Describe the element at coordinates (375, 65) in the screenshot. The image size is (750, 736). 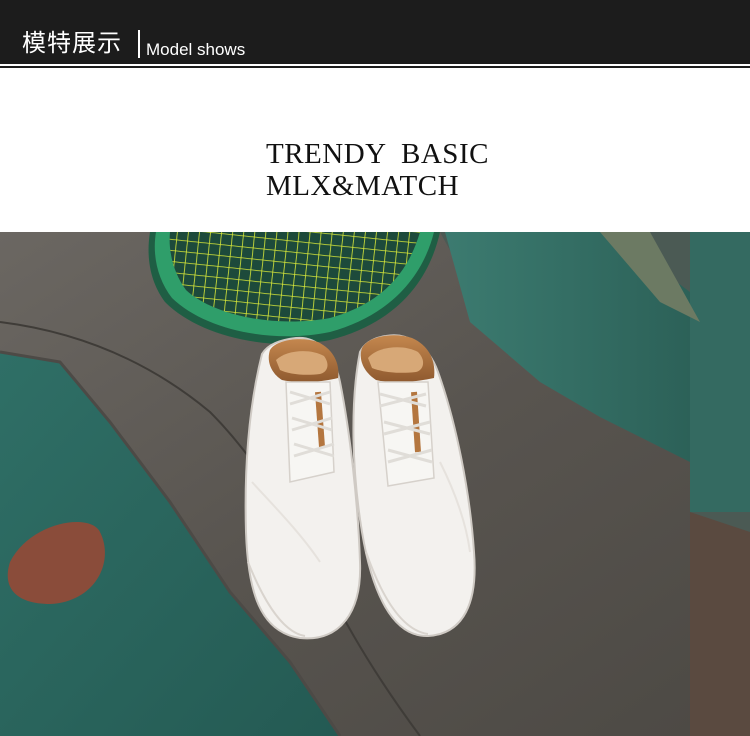
I see `header-underline` at that location.